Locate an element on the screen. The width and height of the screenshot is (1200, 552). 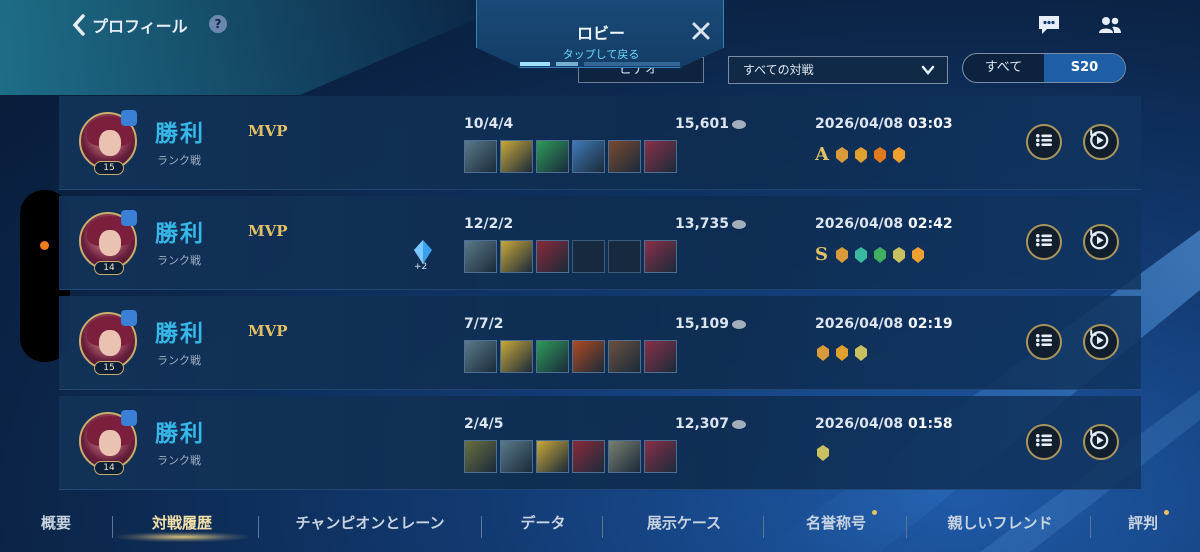
match-datetime: 2026/04/08 02:42 is located at coordinates (884, 224).